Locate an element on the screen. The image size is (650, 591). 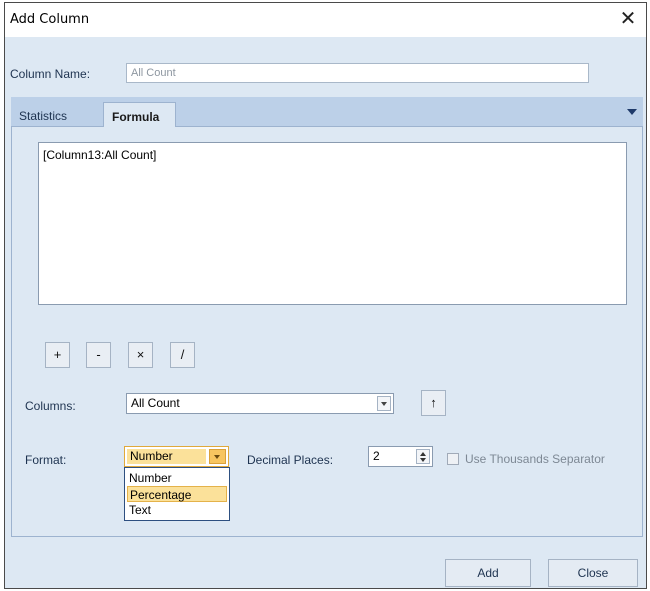
thousands-separator-label: Use Thousands Separator is located at coordinates (535, 459).